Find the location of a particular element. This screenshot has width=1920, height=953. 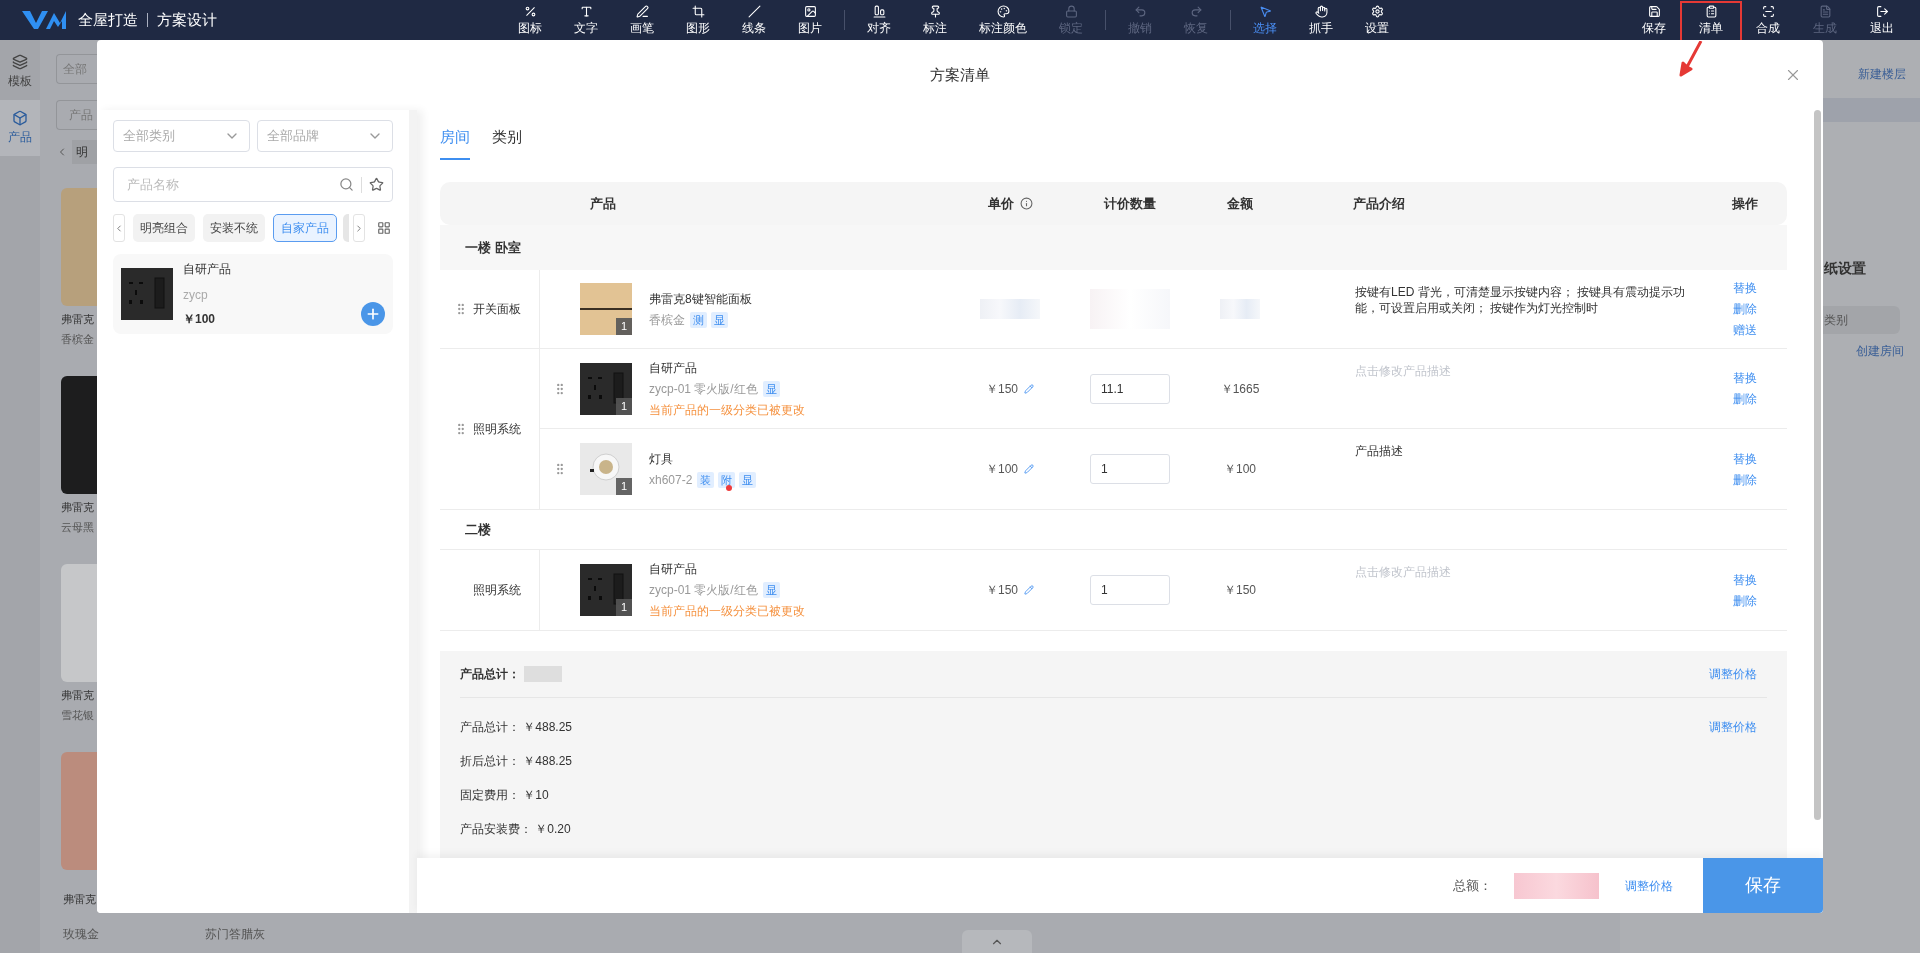

product-card: 自研产品 zycp ￥100 is located at coordinates (253, 294).